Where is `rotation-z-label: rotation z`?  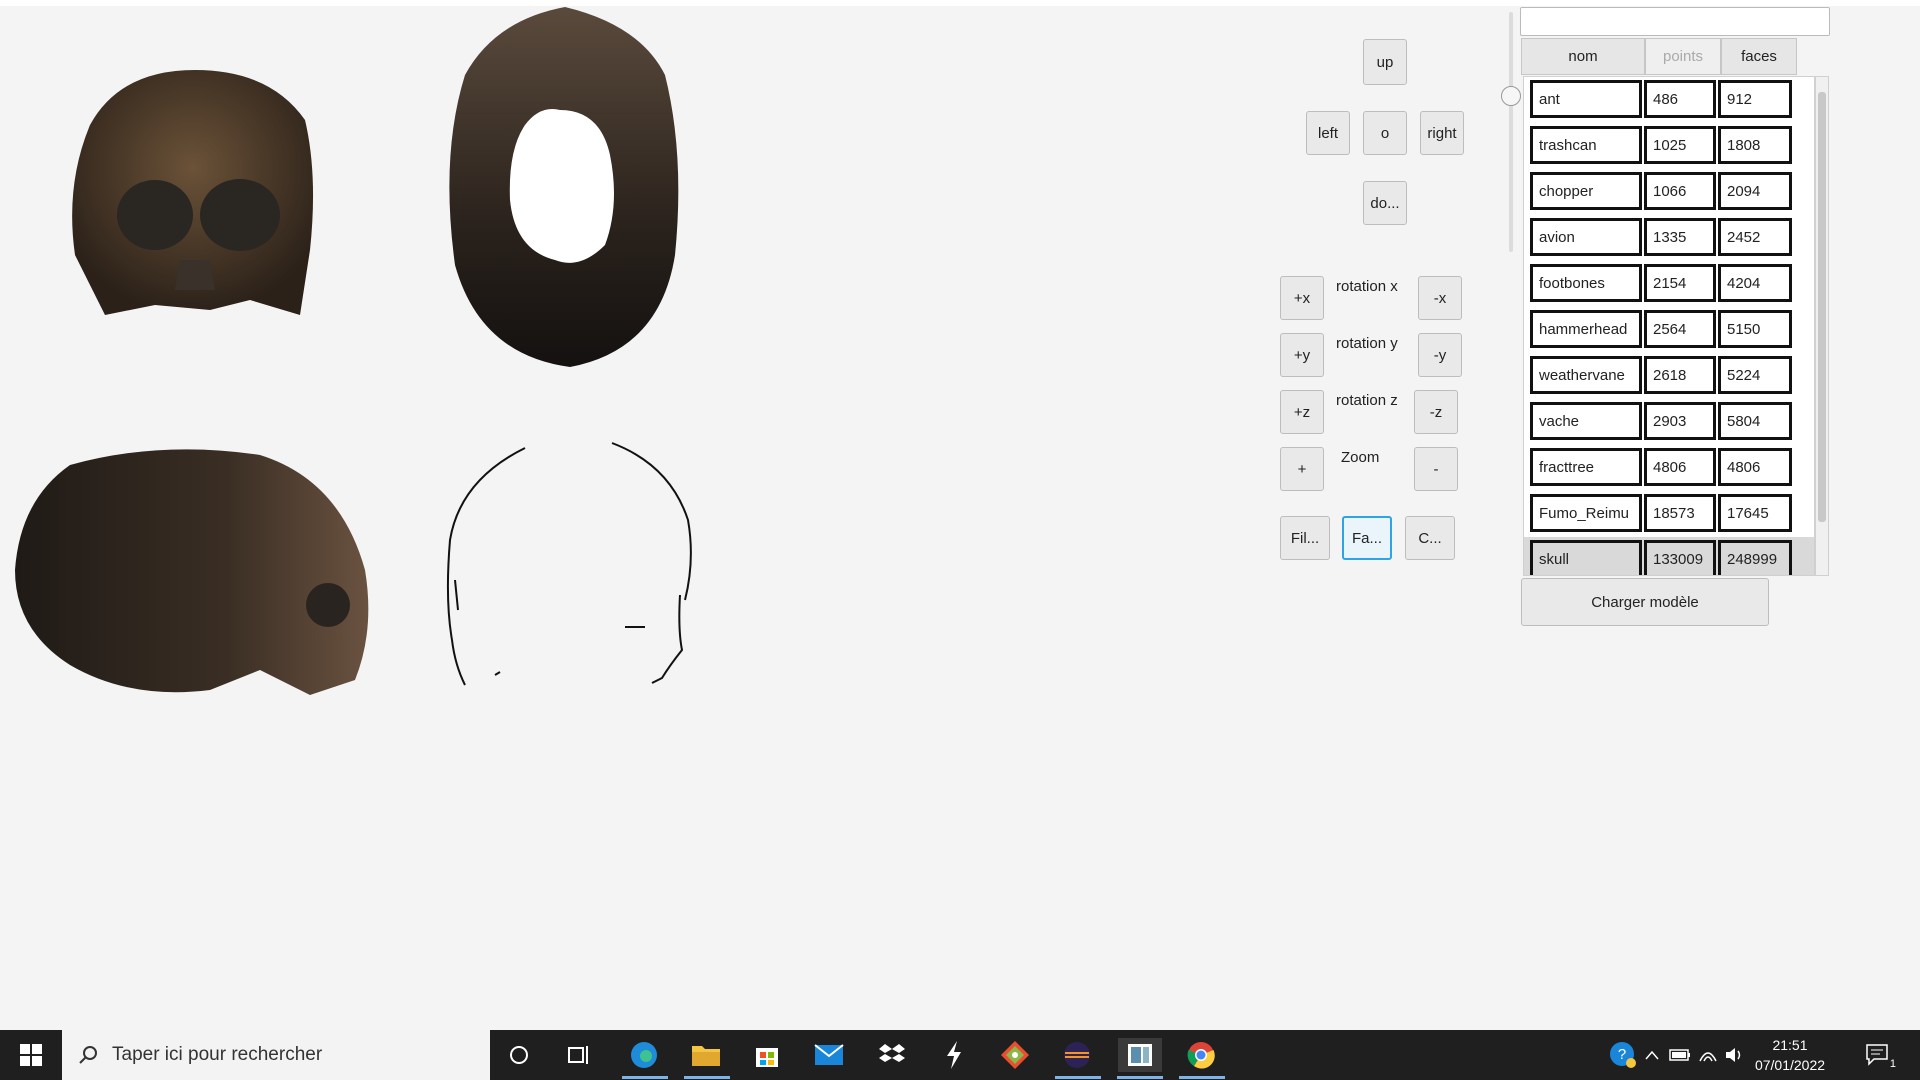 rotation-z-label: rotation z is located at coordinates (1367, 400).